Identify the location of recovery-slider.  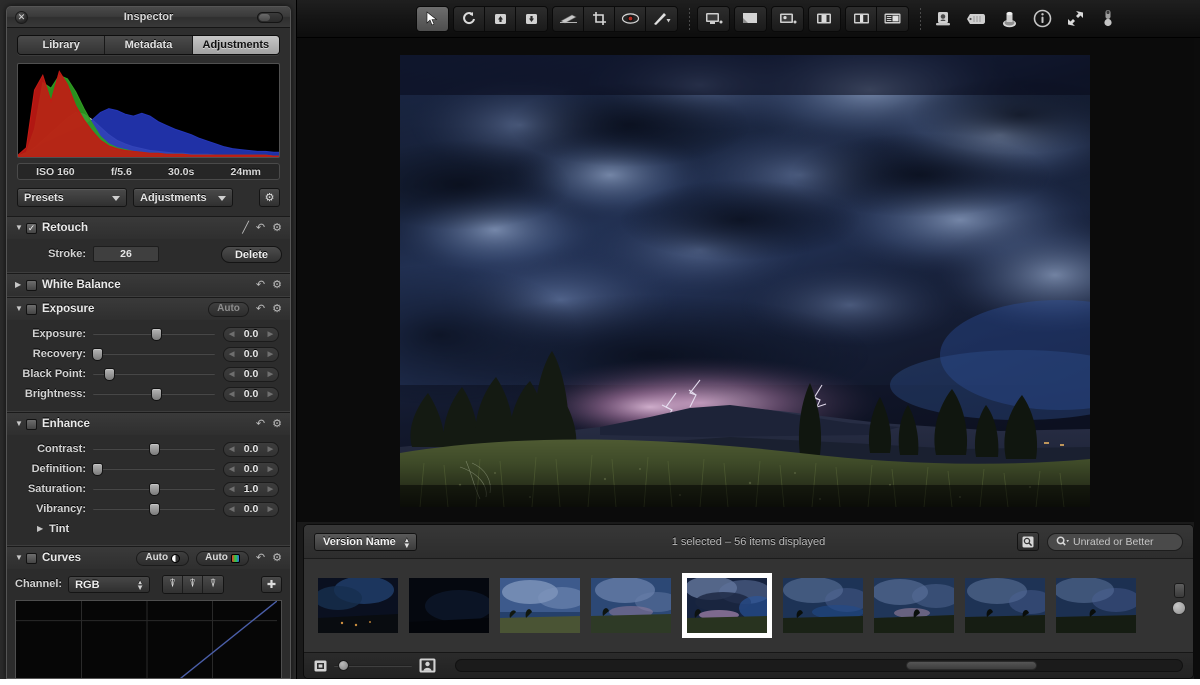
(153, 354).